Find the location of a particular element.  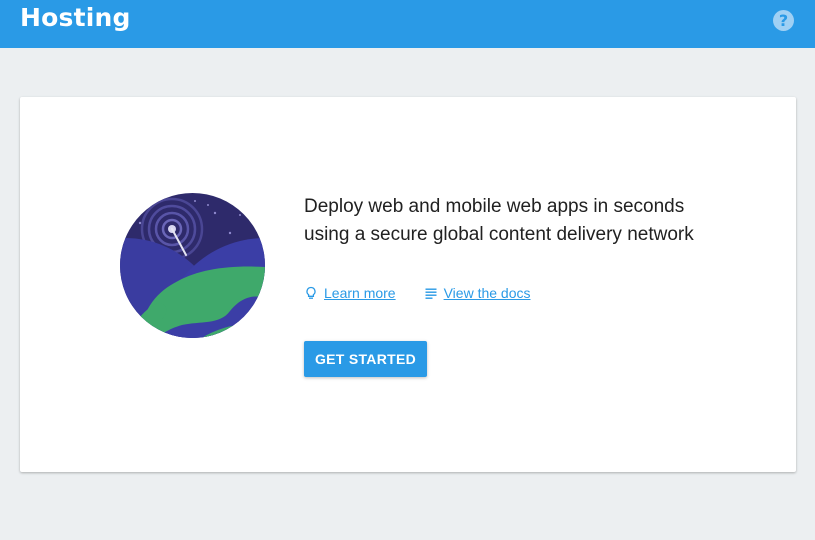

lightbulb-icon is located at coordinates (311, 292).